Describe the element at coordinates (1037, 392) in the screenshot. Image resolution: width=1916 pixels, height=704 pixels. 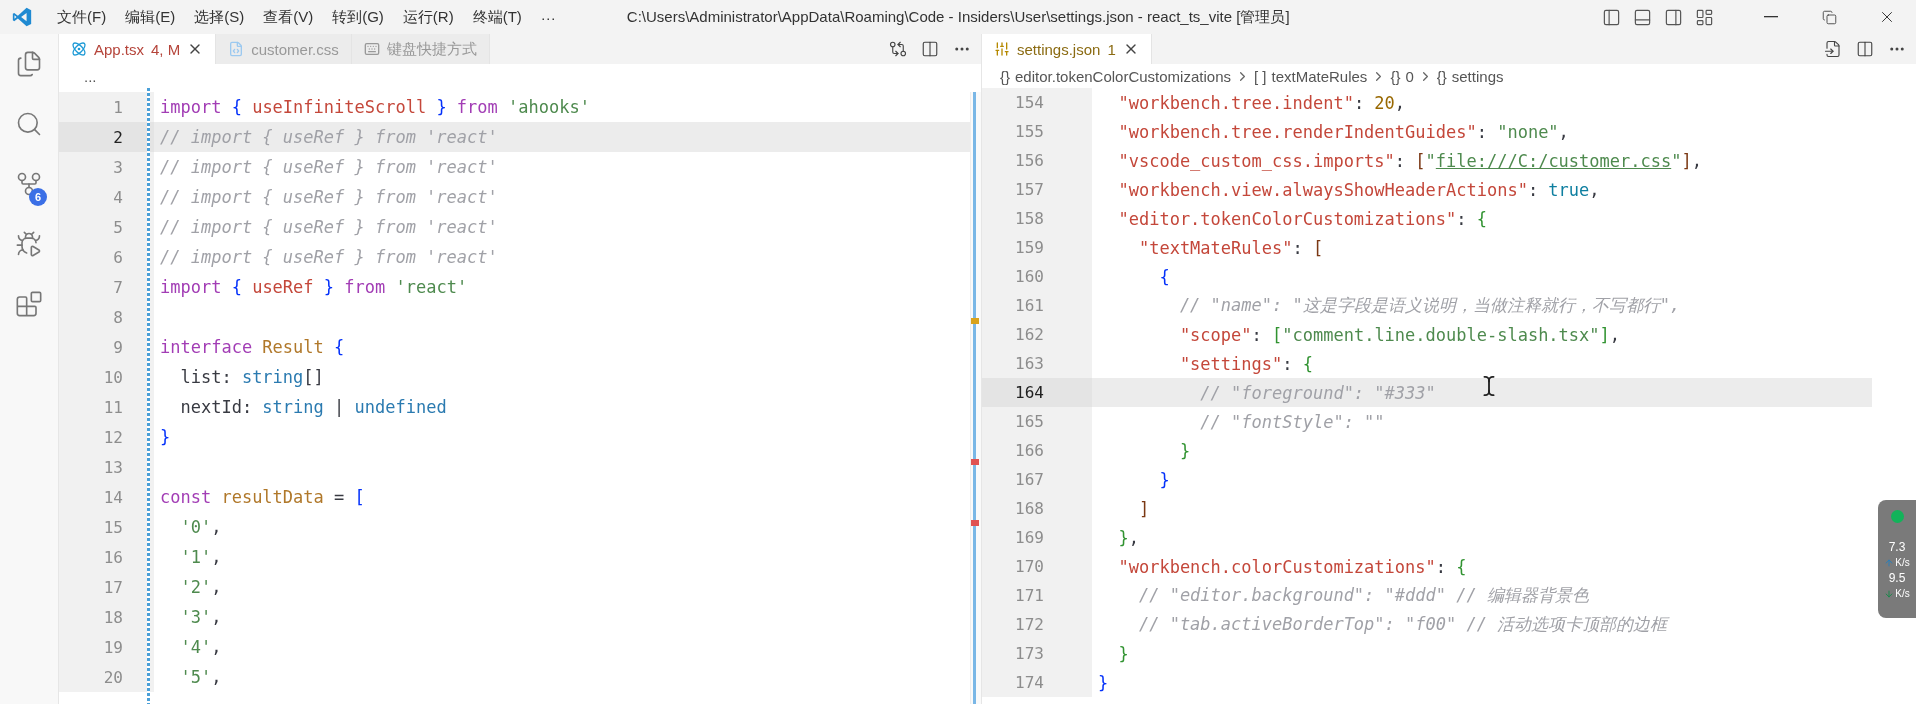
I see `line-number: 164` at that location.